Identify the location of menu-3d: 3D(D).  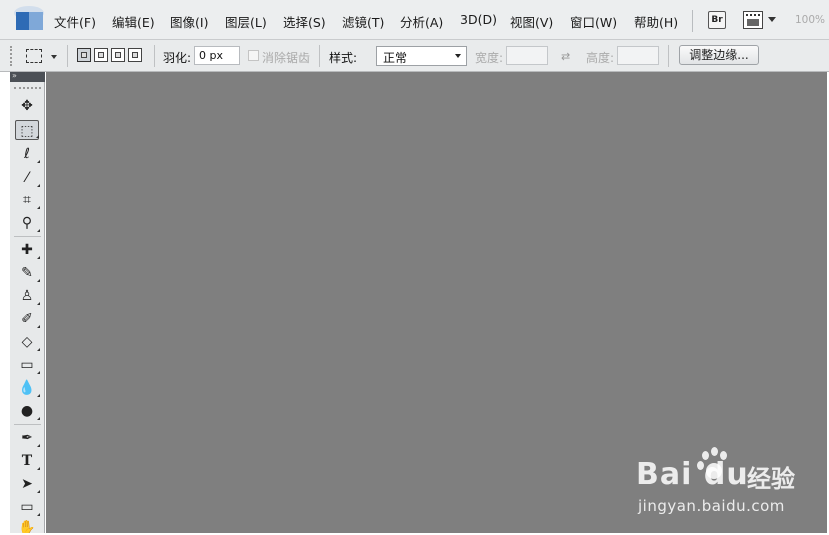
(478, 19).